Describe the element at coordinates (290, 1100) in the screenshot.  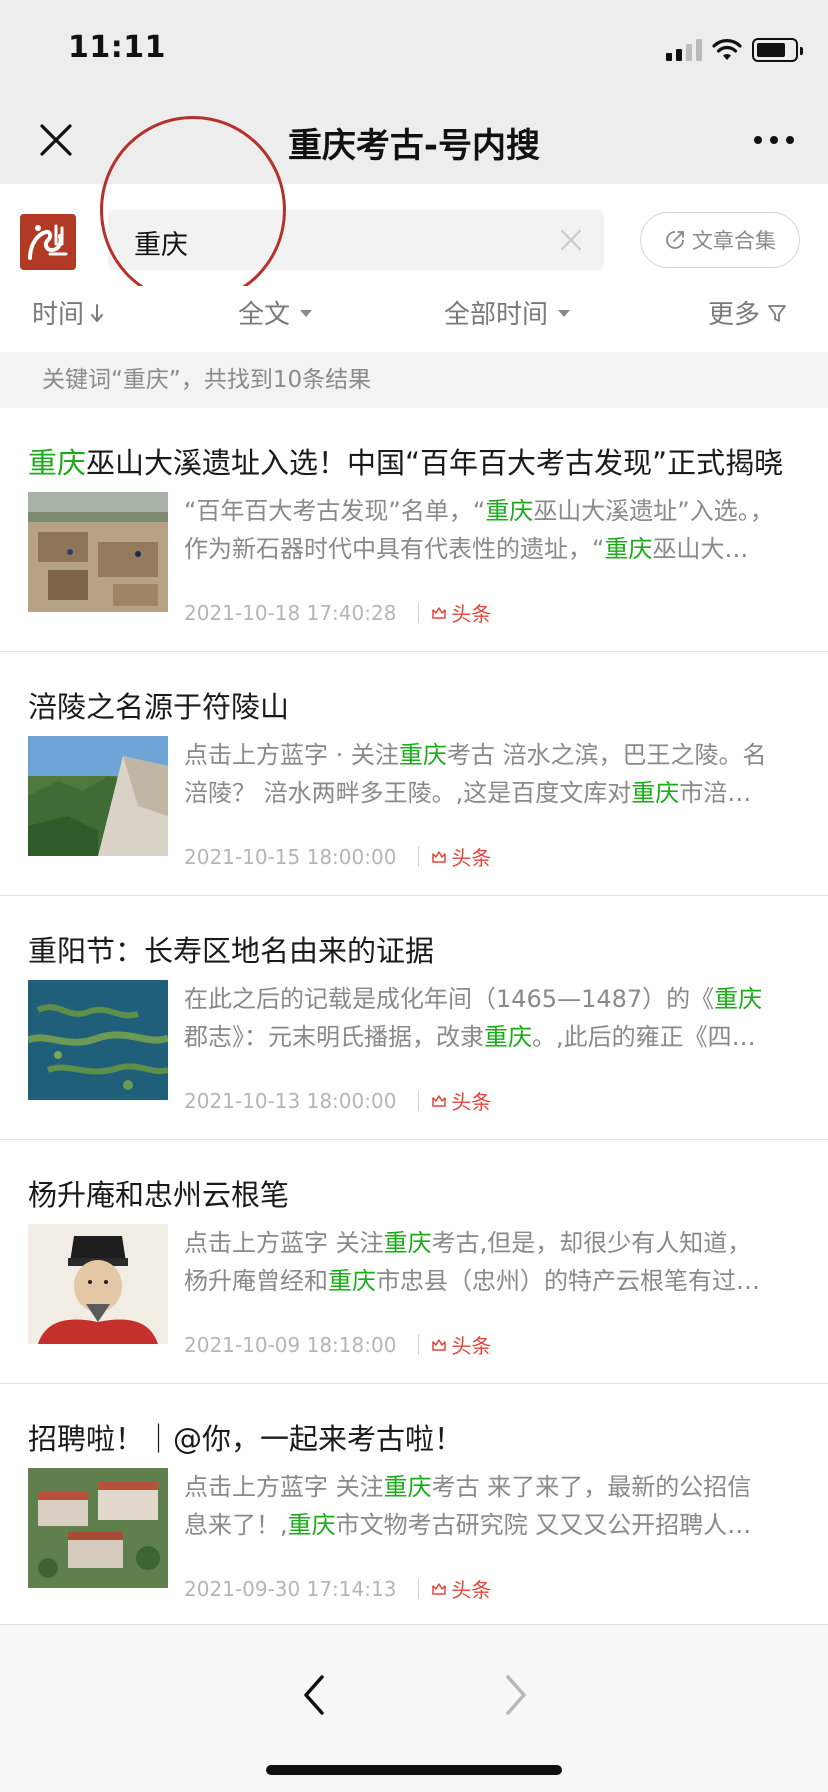
I see `article-date: 2021-10-13 18:00:00` at that location.